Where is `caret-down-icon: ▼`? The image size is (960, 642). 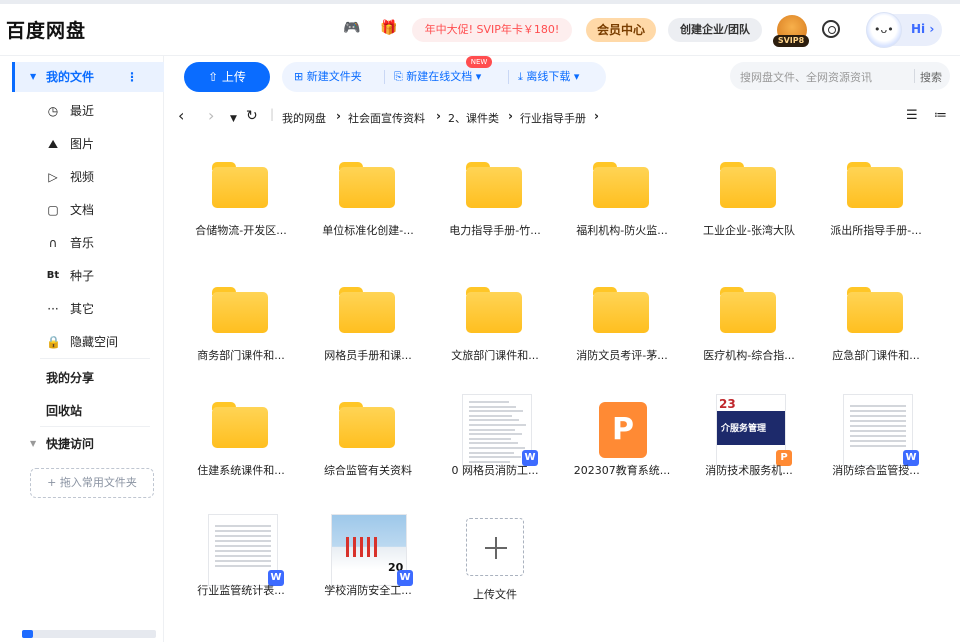
caret-down-icon: ▼ is located at coordinates (33, 443).